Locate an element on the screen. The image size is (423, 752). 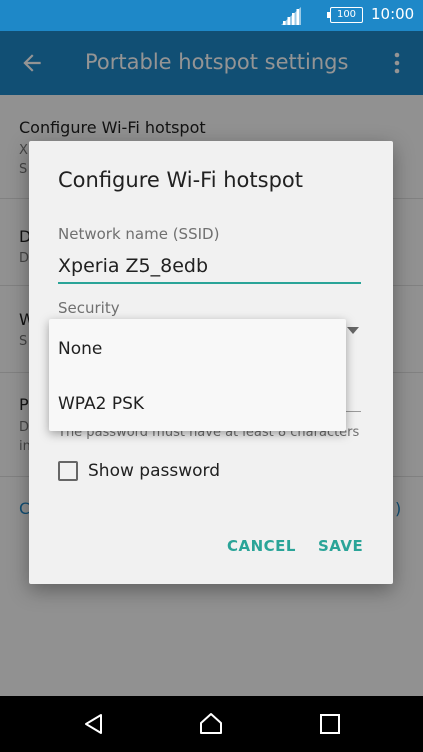
status-bar: 100 10:00 is located at coordinates (211, 15).